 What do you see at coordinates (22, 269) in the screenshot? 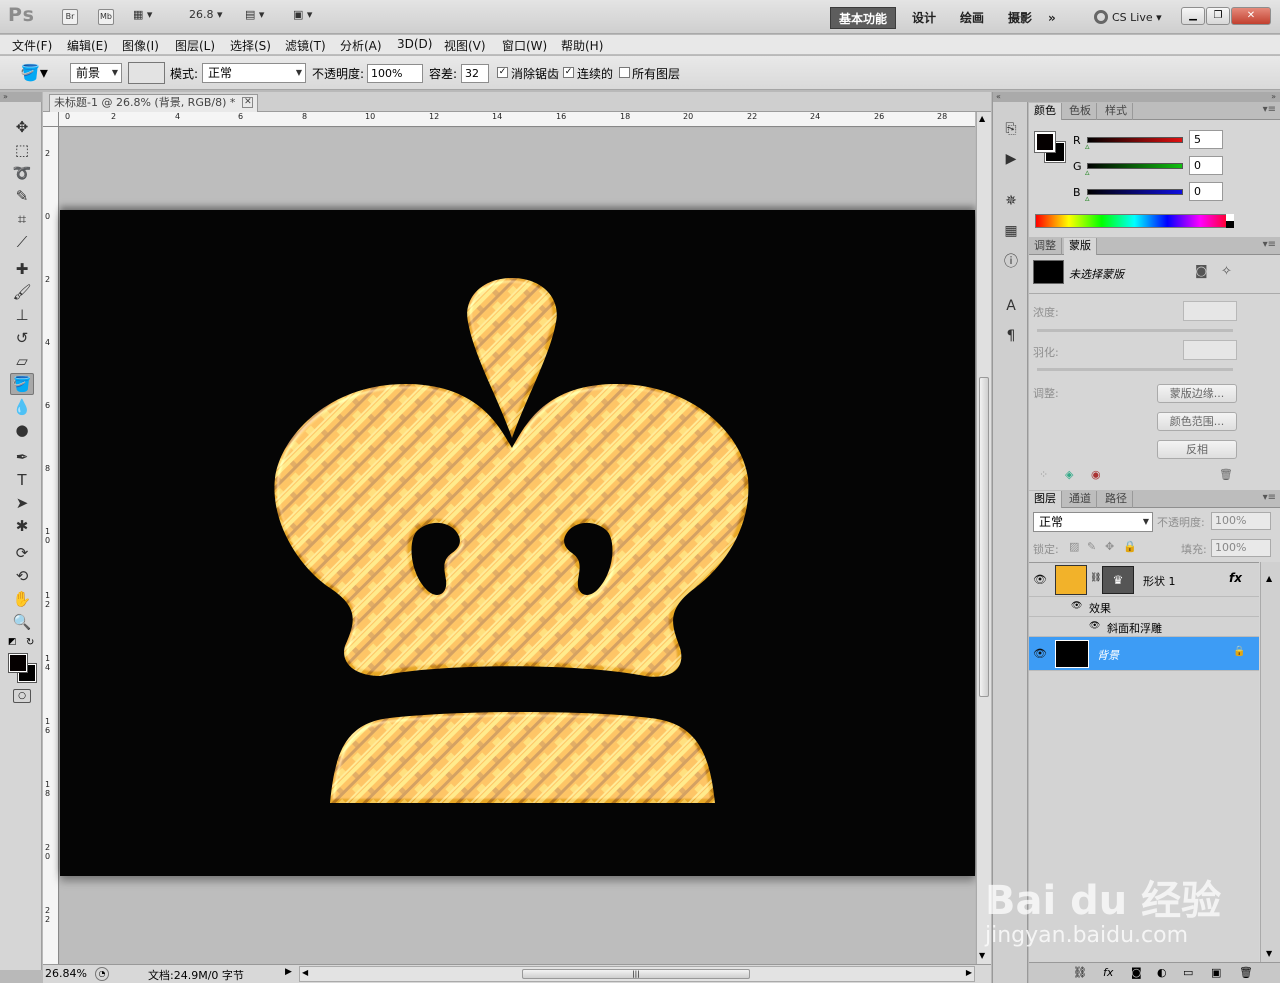
I see `healing-brush-tool-icon: ✚` at bounding box center [22, 269].